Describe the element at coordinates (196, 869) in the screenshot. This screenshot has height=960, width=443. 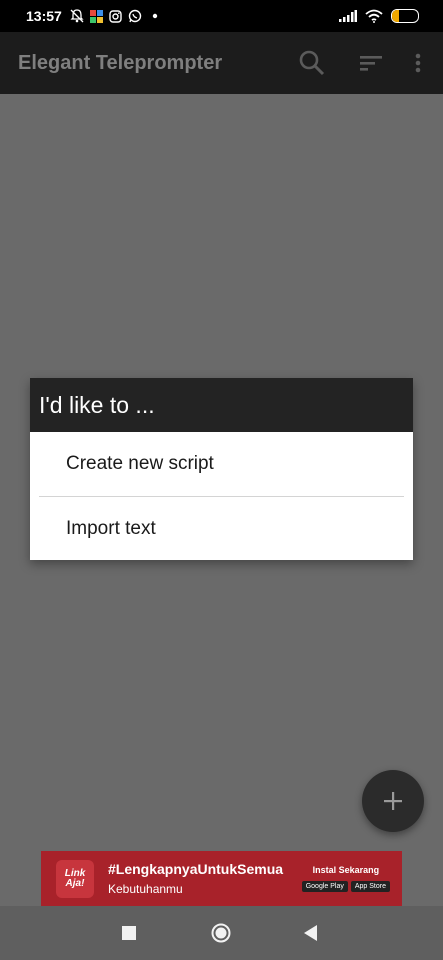
I see `ad-headline: #LengkapnyaUntukSemua` at that location.